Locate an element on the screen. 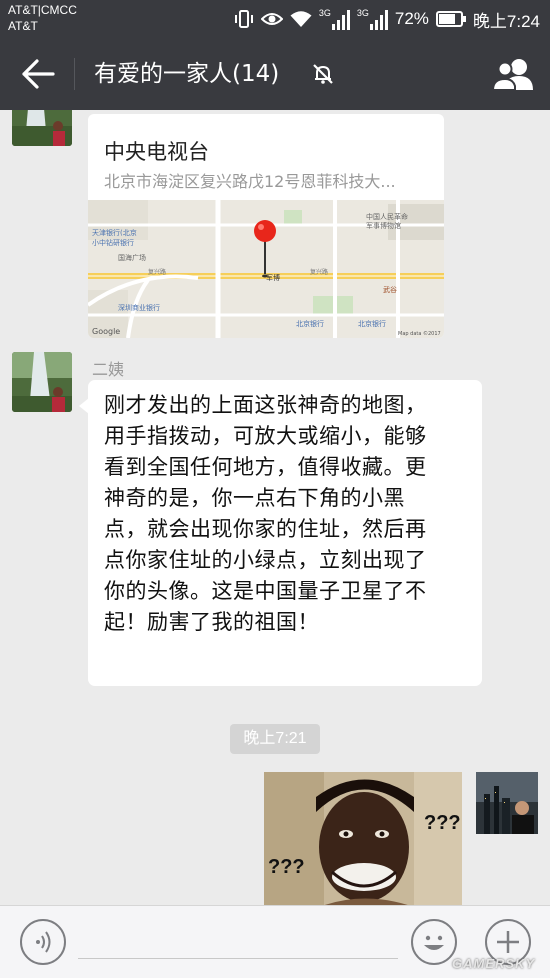  chat-header: 有爱的一家人(14) is located at coordinates (275, 74).